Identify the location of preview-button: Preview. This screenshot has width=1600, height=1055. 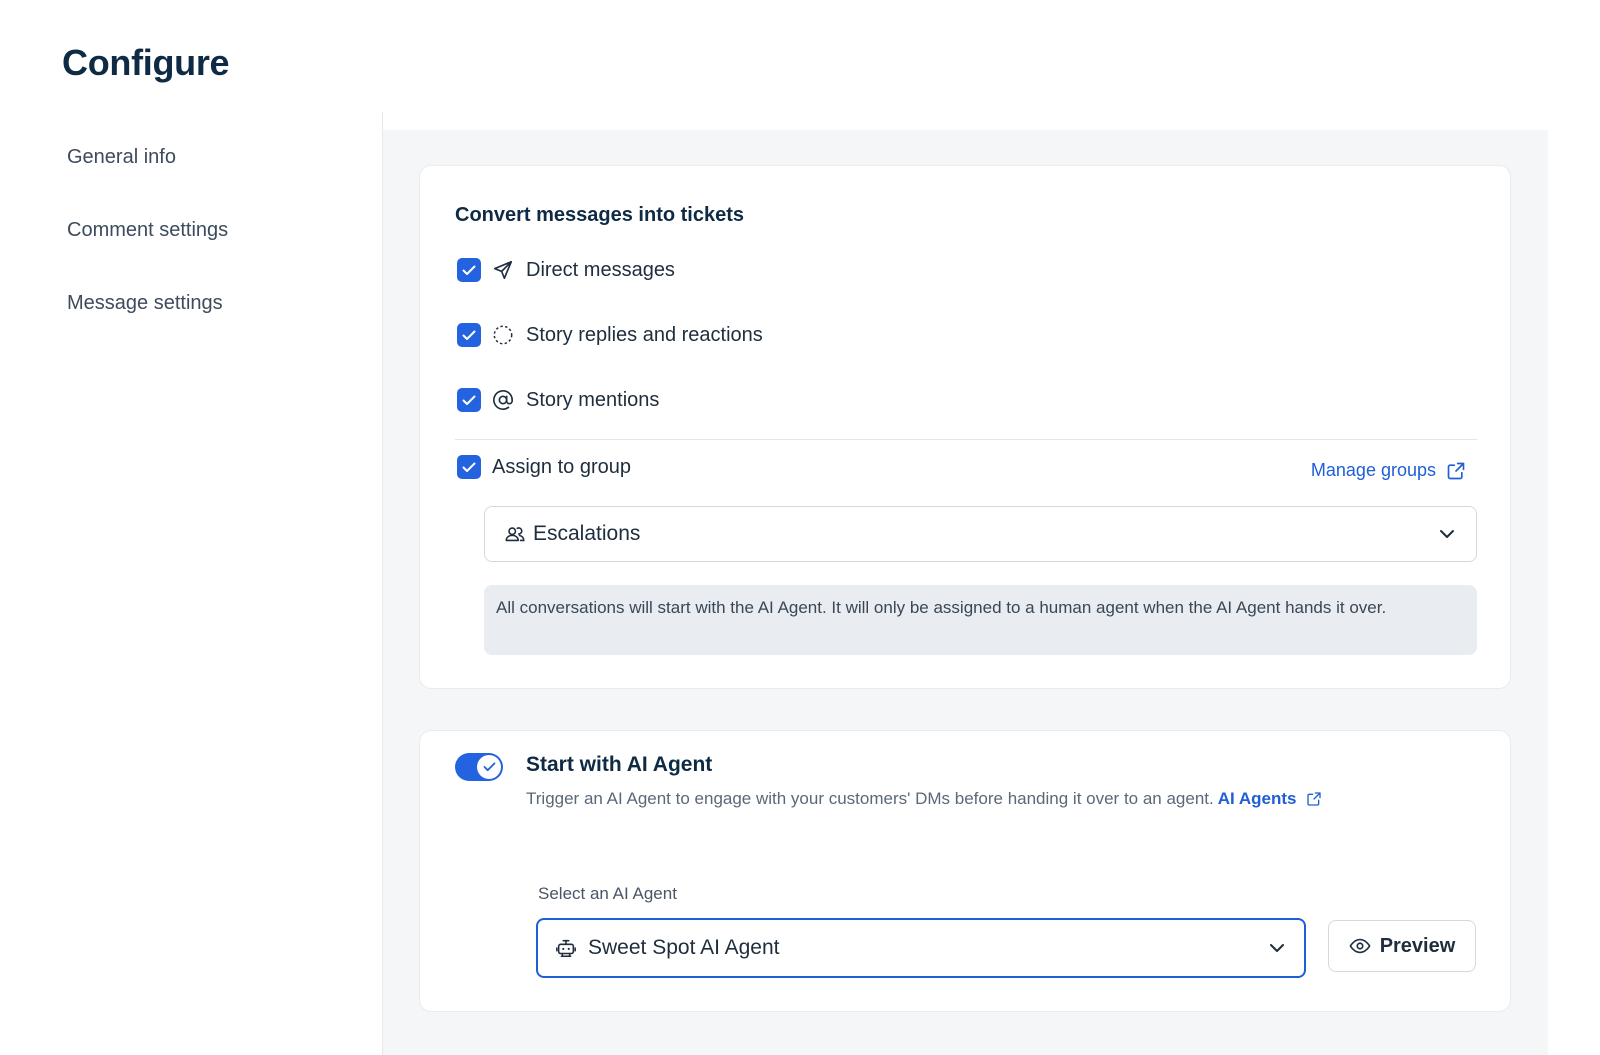
(1402, 946).